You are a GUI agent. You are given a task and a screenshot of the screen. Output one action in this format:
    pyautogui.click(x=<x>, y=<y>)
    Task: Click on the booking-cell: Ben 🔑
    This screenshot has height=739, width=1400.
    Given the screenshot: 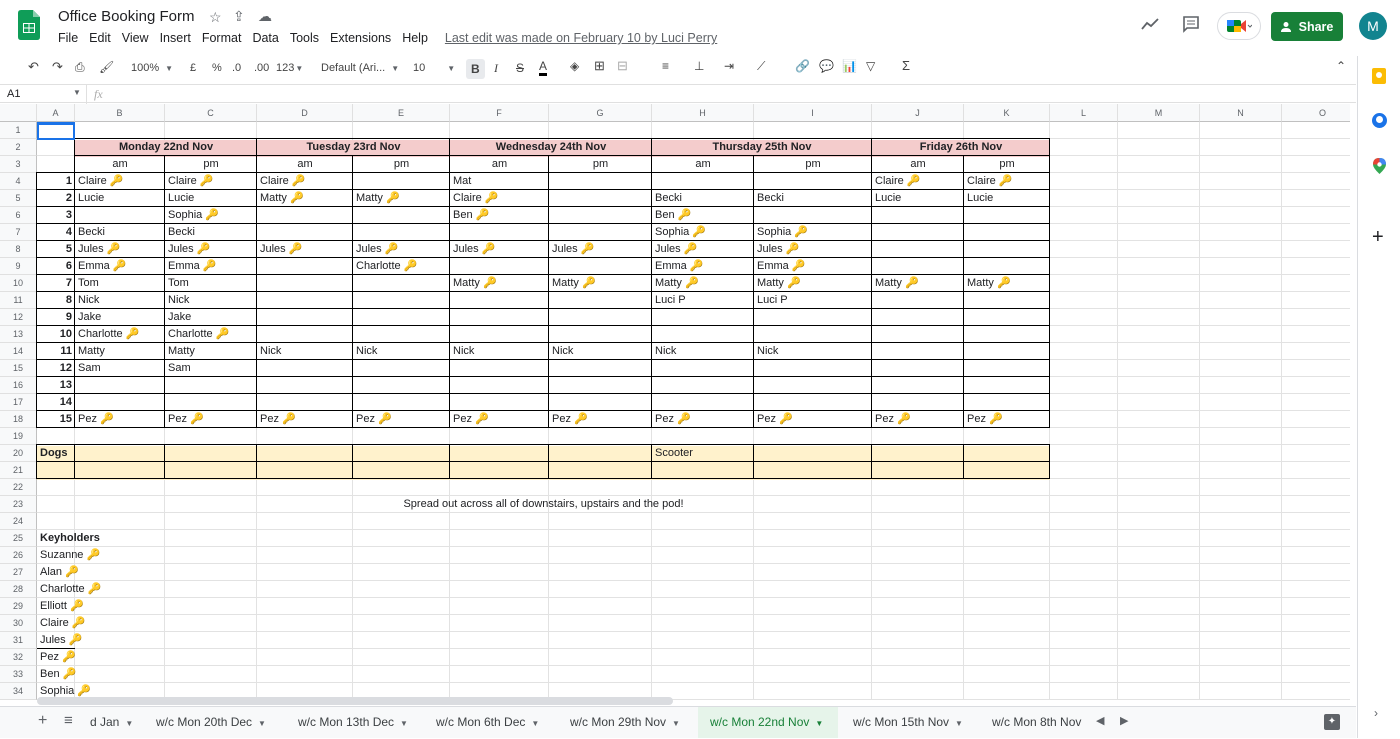 What is the action you would take?
    pyautogui.click(x=703, y=215)
    